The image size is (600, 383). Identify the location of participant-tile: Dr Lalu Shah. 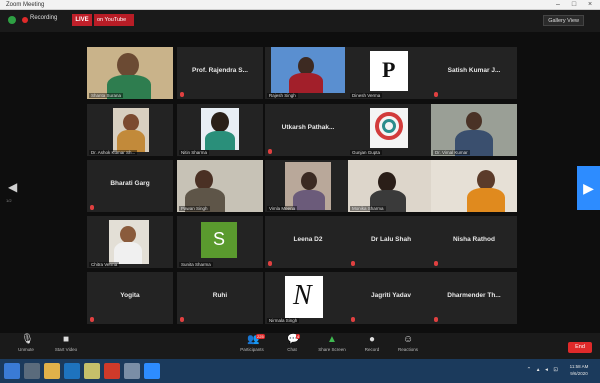
(391, 242).